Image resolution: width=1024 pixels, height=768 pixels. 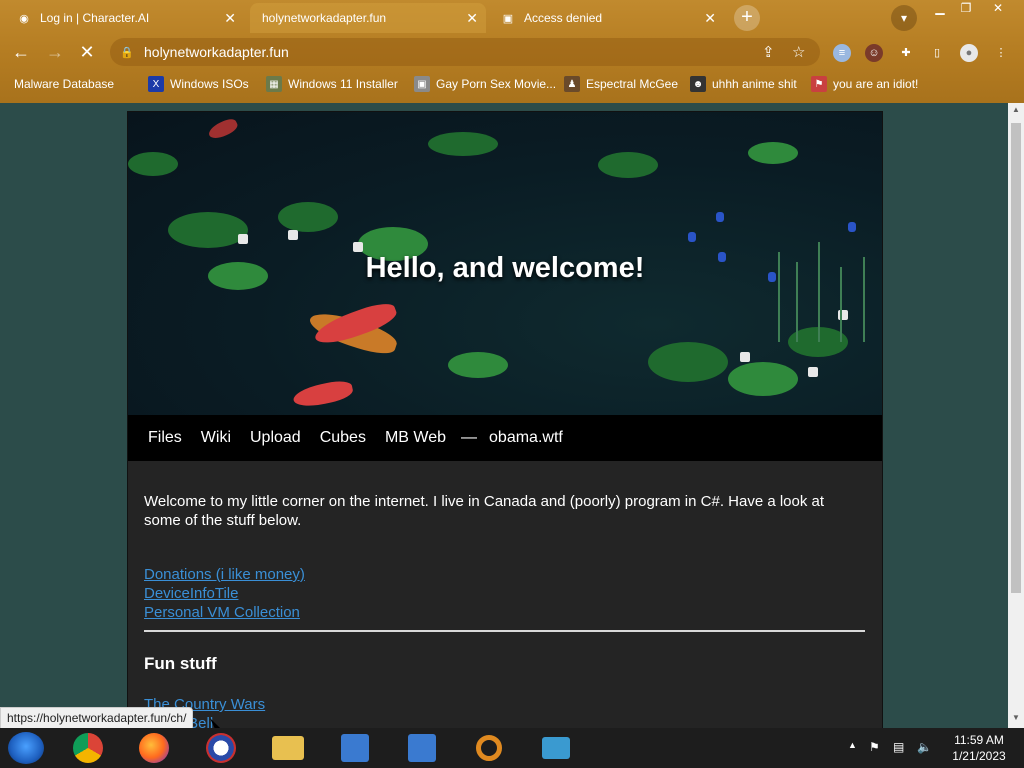 I want to click on download-icon, so click(x=556, y=748).